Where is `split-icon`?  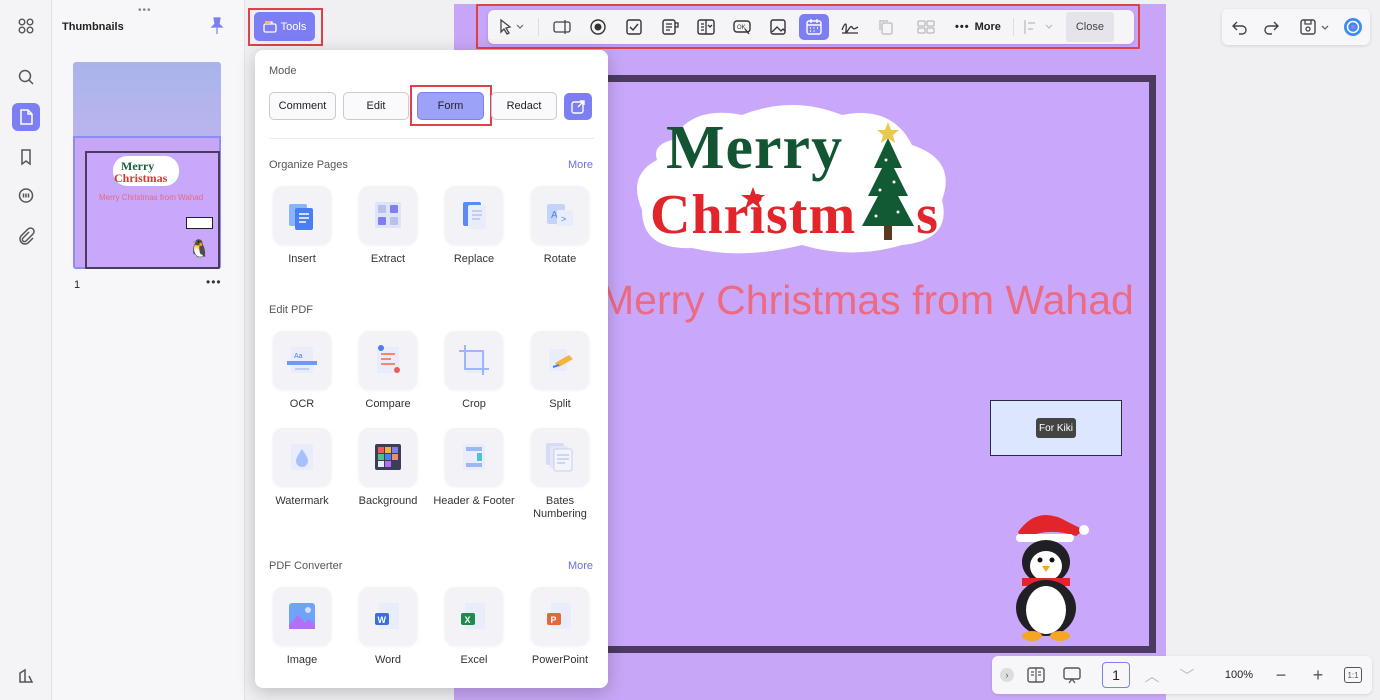
split-icon is located at coordinates (561, 360).